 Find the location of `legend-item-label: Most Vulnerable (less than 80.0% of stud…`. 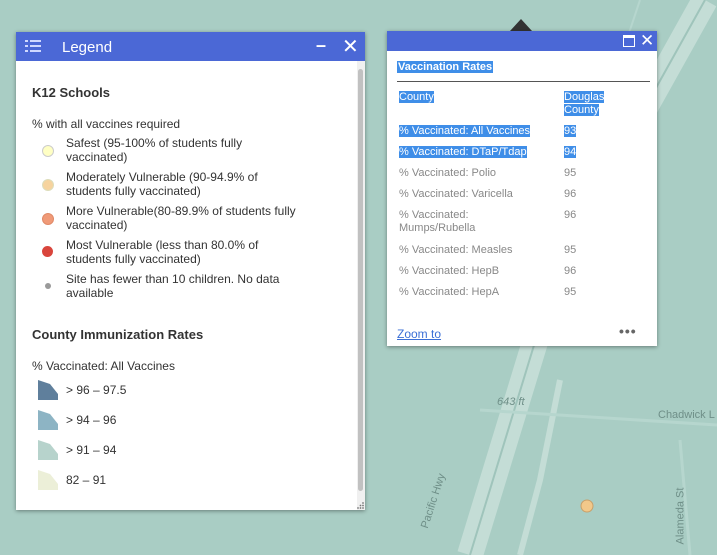

legend-item-label: Most Vulnerable (less than 80.0% of stud… is located at coordinates (162, 252).